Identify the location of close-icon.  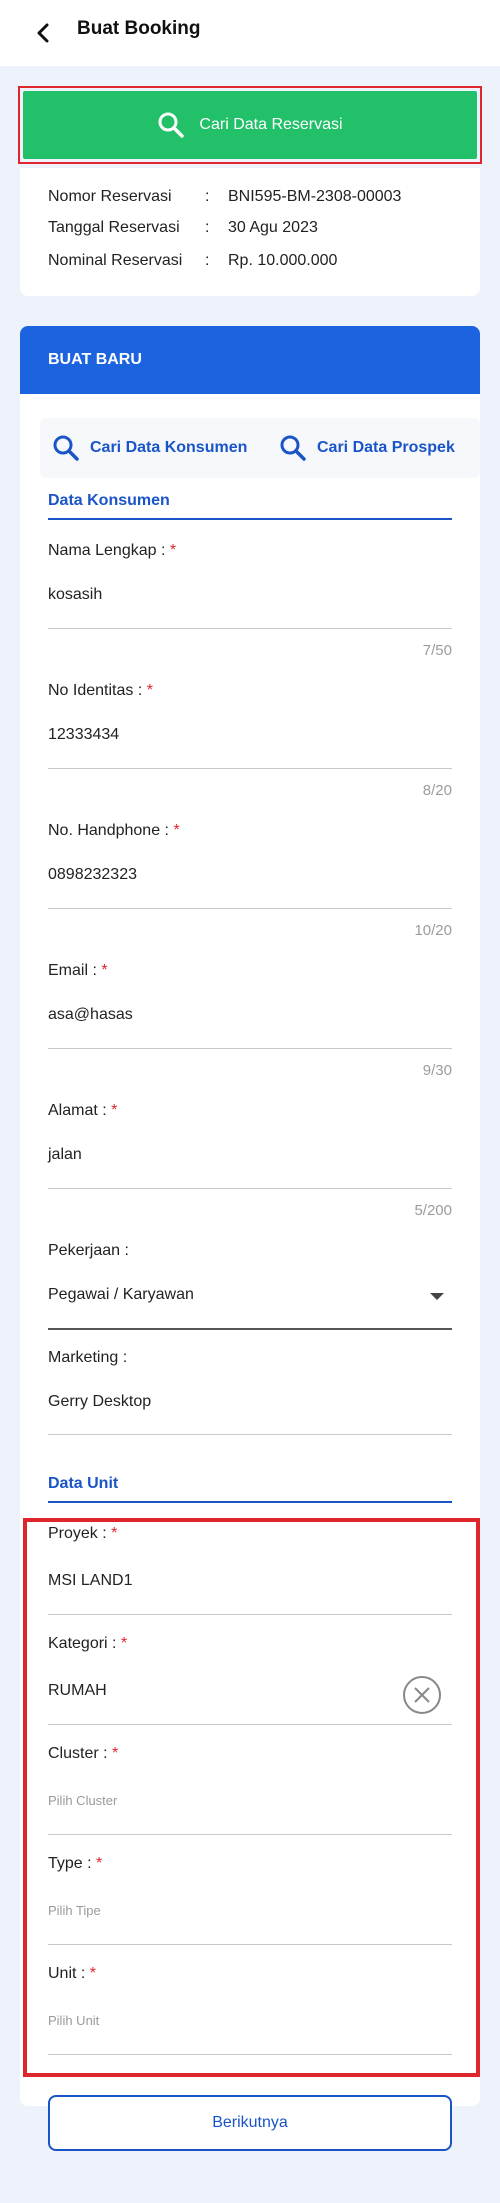
(422, 1695).